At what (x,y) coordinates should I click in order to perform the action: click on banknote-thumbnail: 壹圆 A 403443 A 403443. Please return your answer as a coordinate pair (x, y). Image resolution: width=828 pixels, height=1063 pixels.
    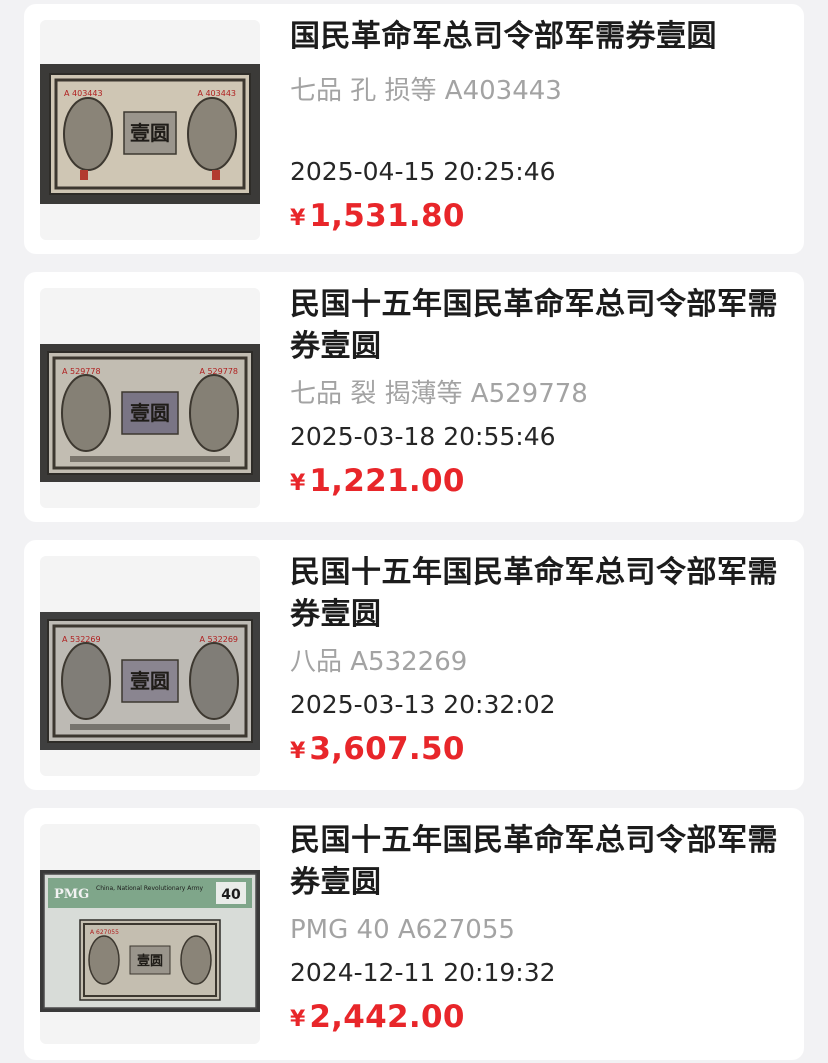
    Looking at the image, I should click on (150, 130).